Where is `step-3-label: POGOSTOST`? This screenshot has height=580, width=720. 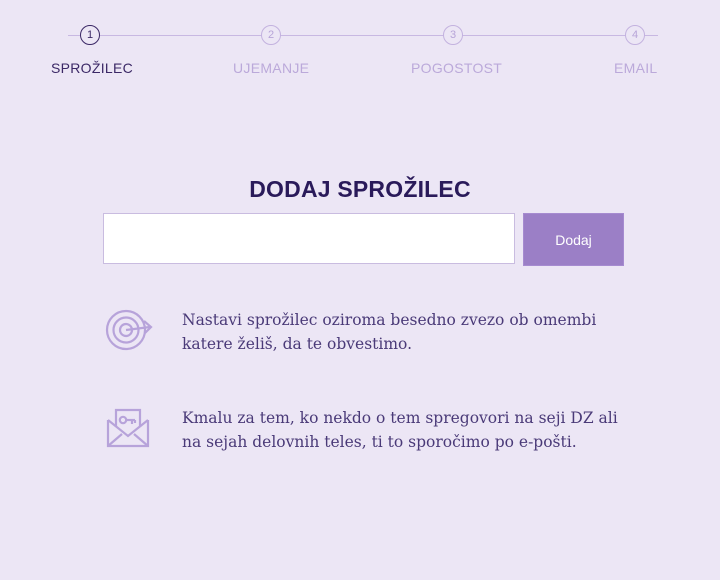
step-3-label: POGOSTOST is located at coordinates (456, 68).